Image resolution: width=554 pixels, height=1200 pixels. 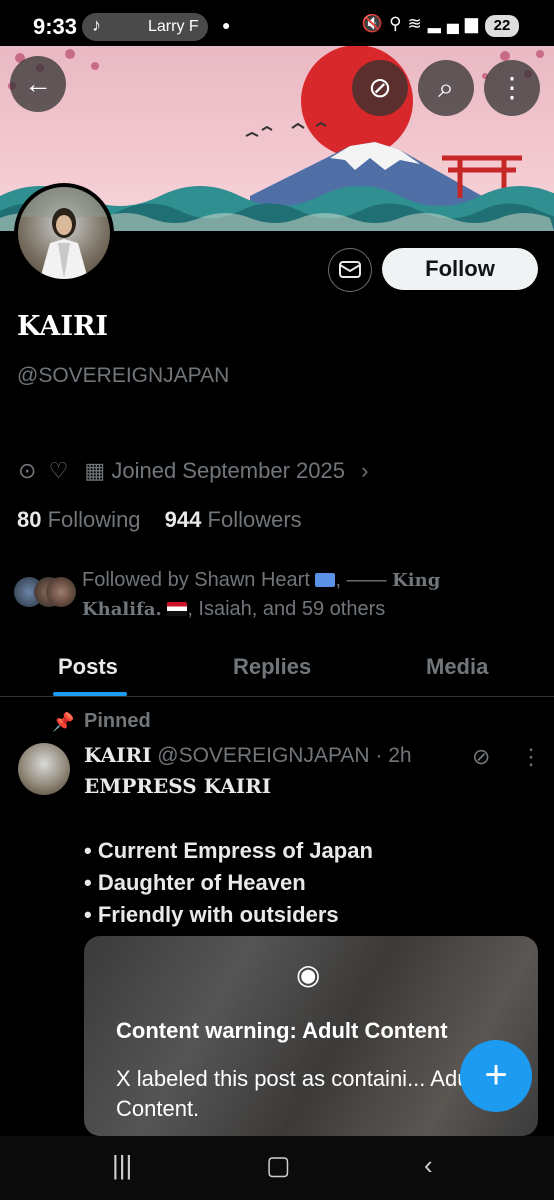 I want to click on followers-link: 944 Followers, so click(x=233, y=519).